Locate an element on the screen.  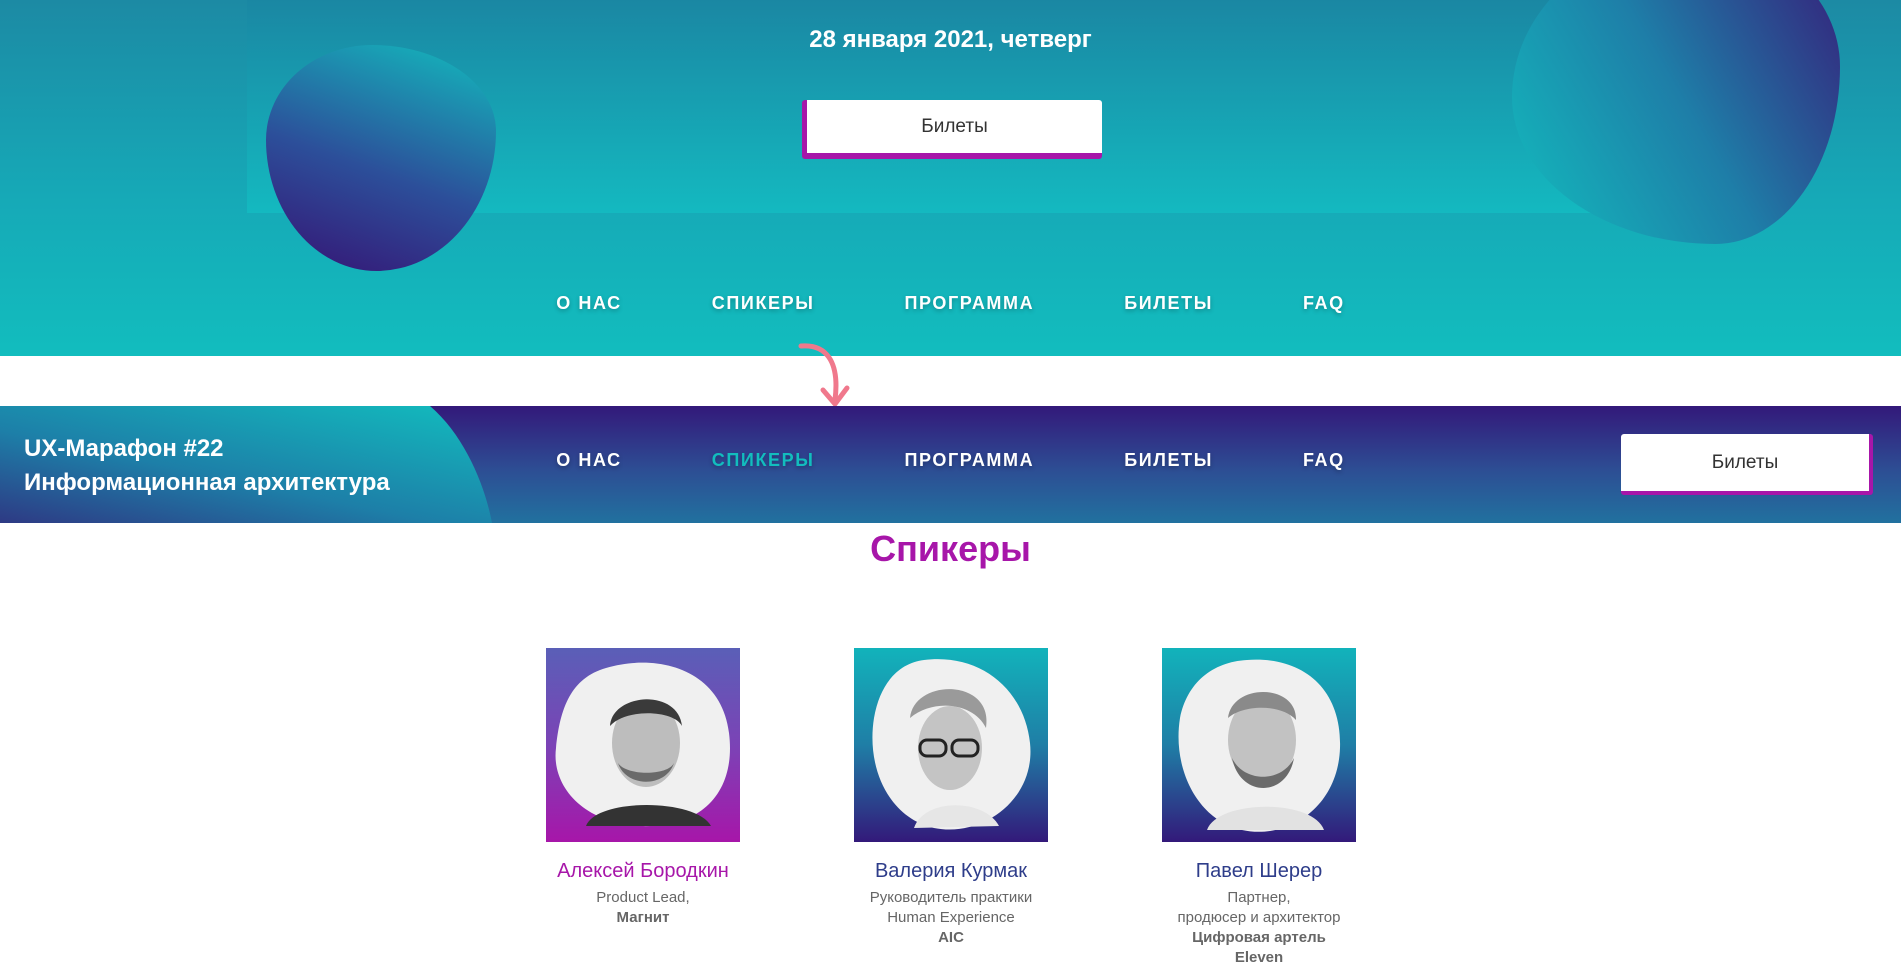
speaker-name: Валерия Курмак is located at coordinates (951, 871).